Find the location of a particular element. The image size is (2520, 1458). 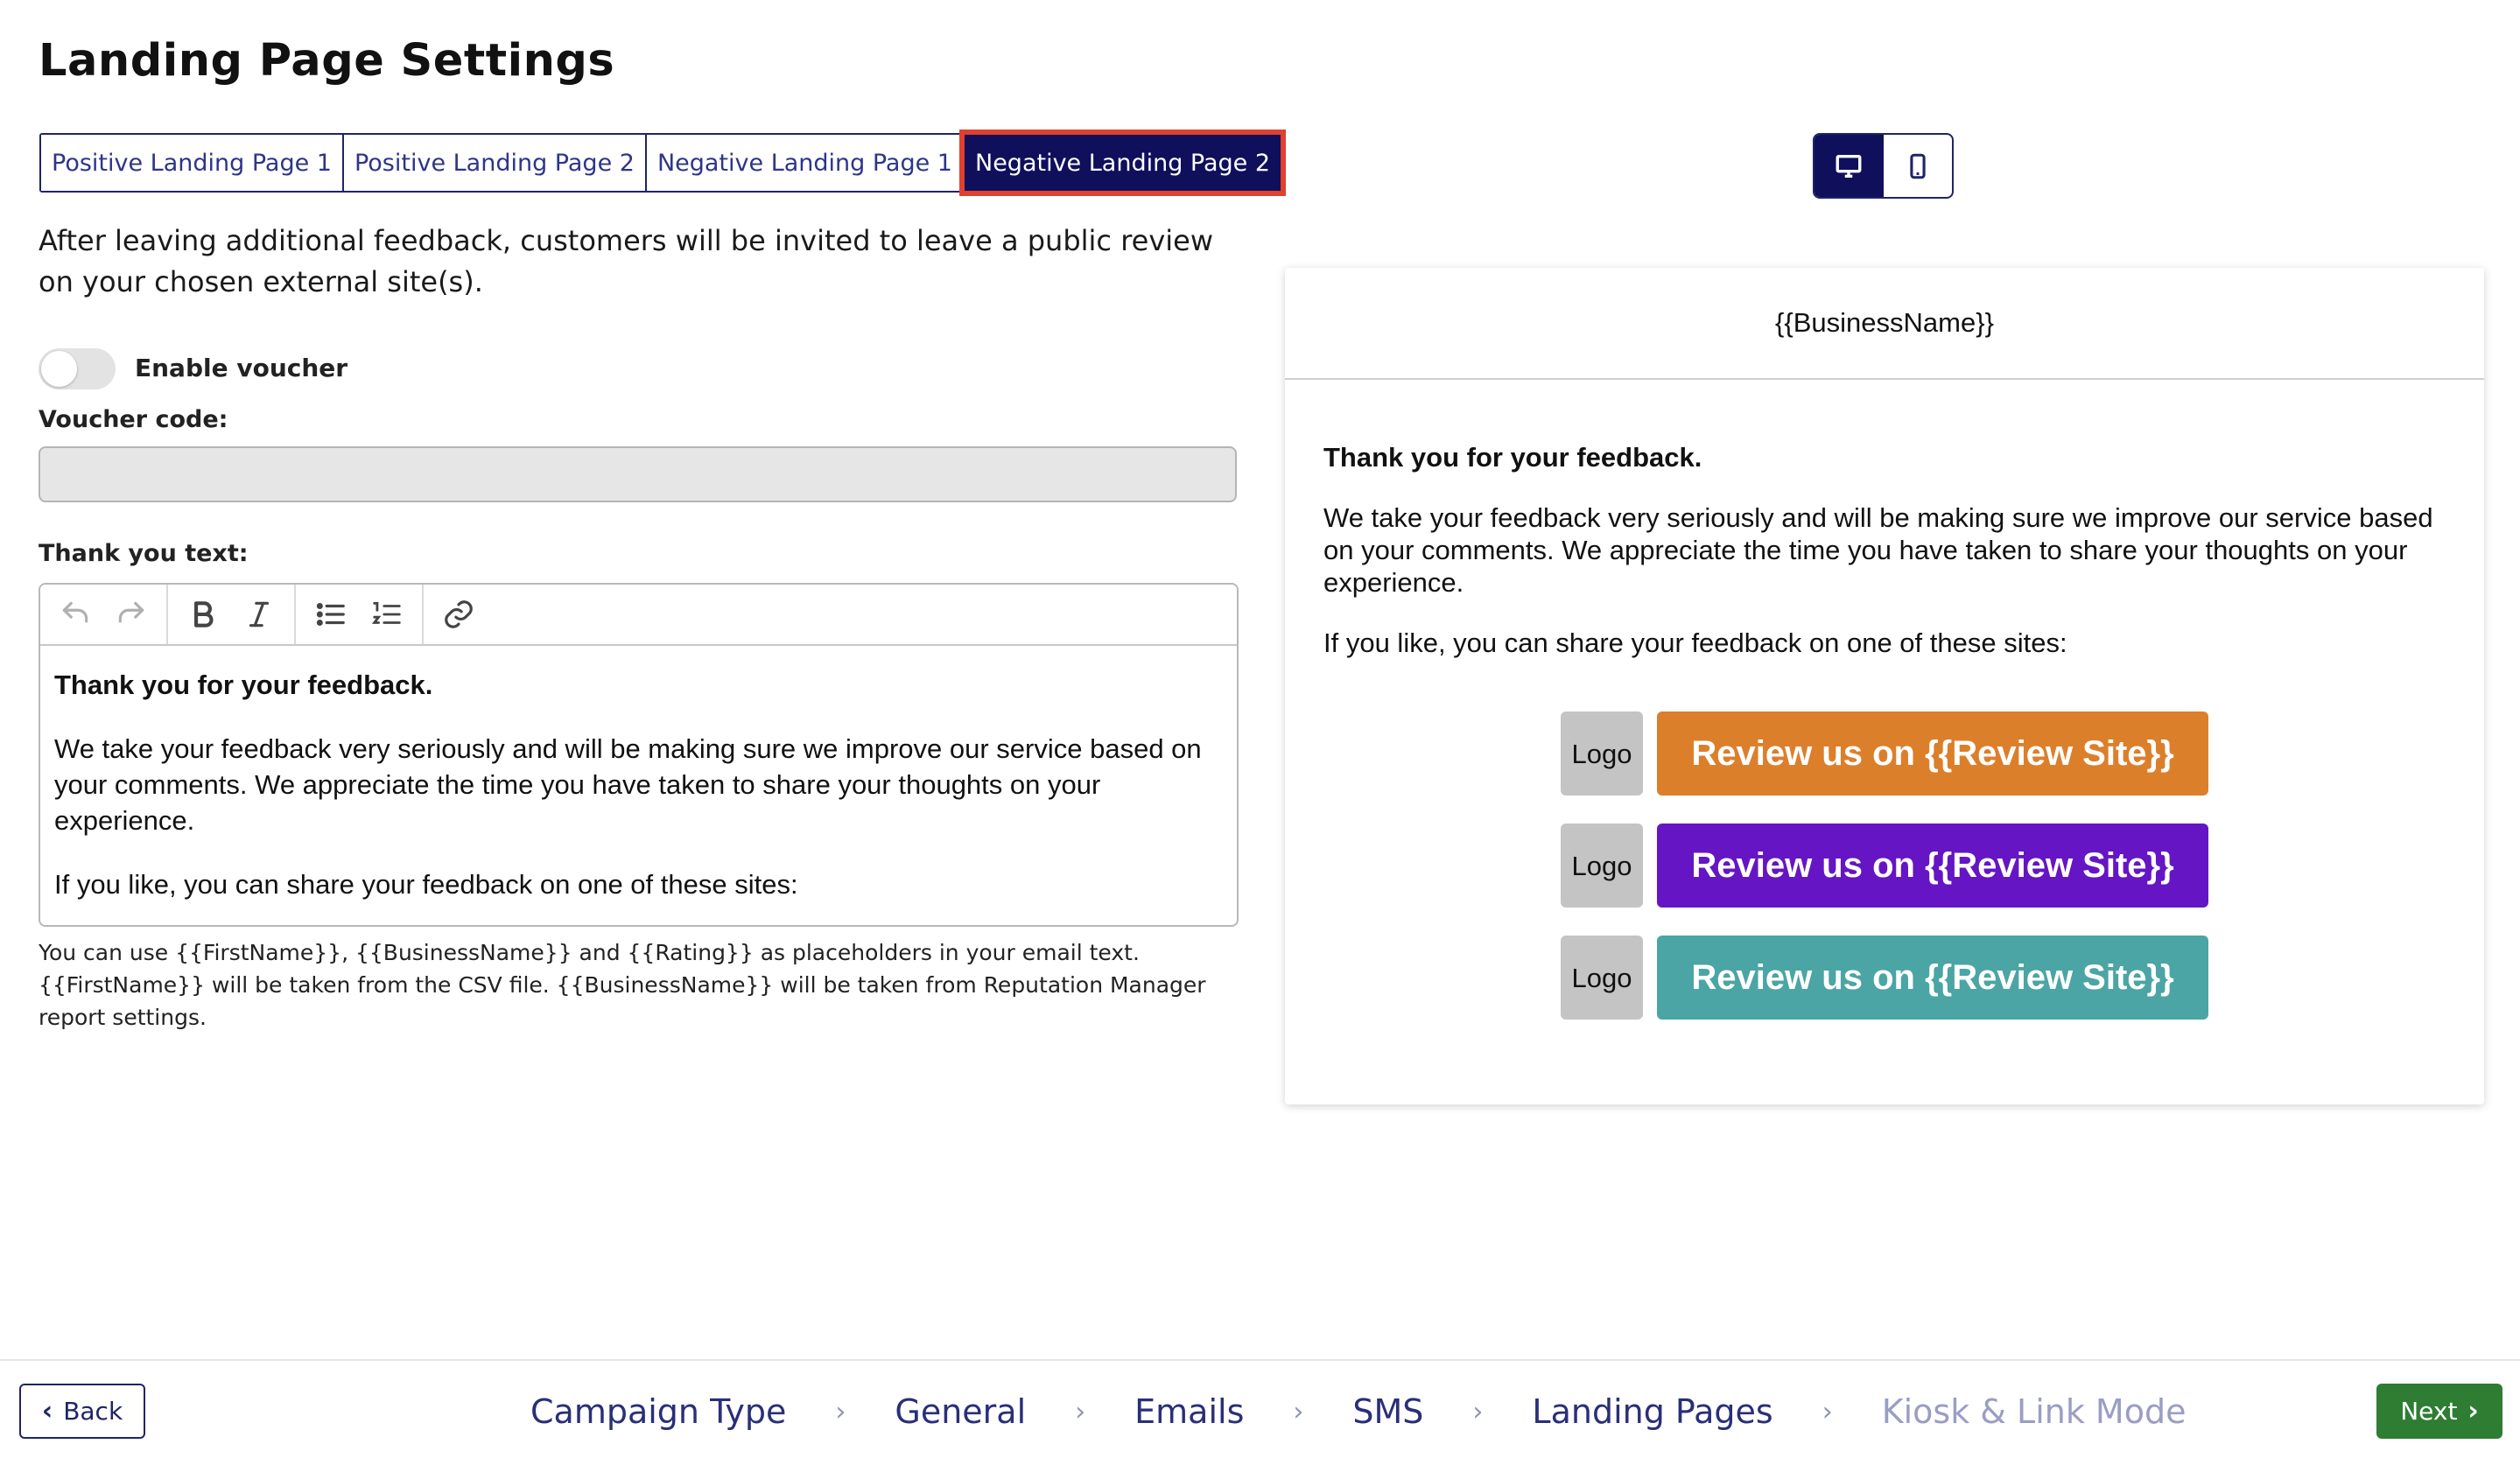

tab-positive-landing-page-1: Positive Landing Page 1 is located at coordinates (192, 163).